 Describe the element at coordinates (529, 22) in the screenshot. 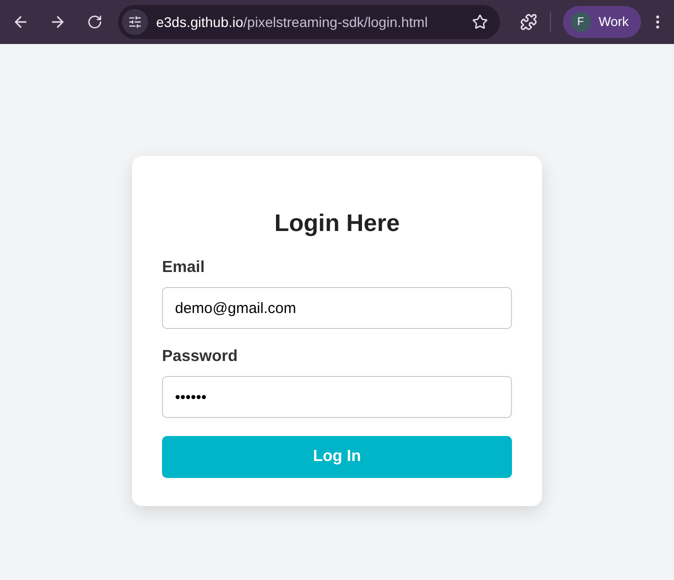

I see `extensions-icon` at that location.